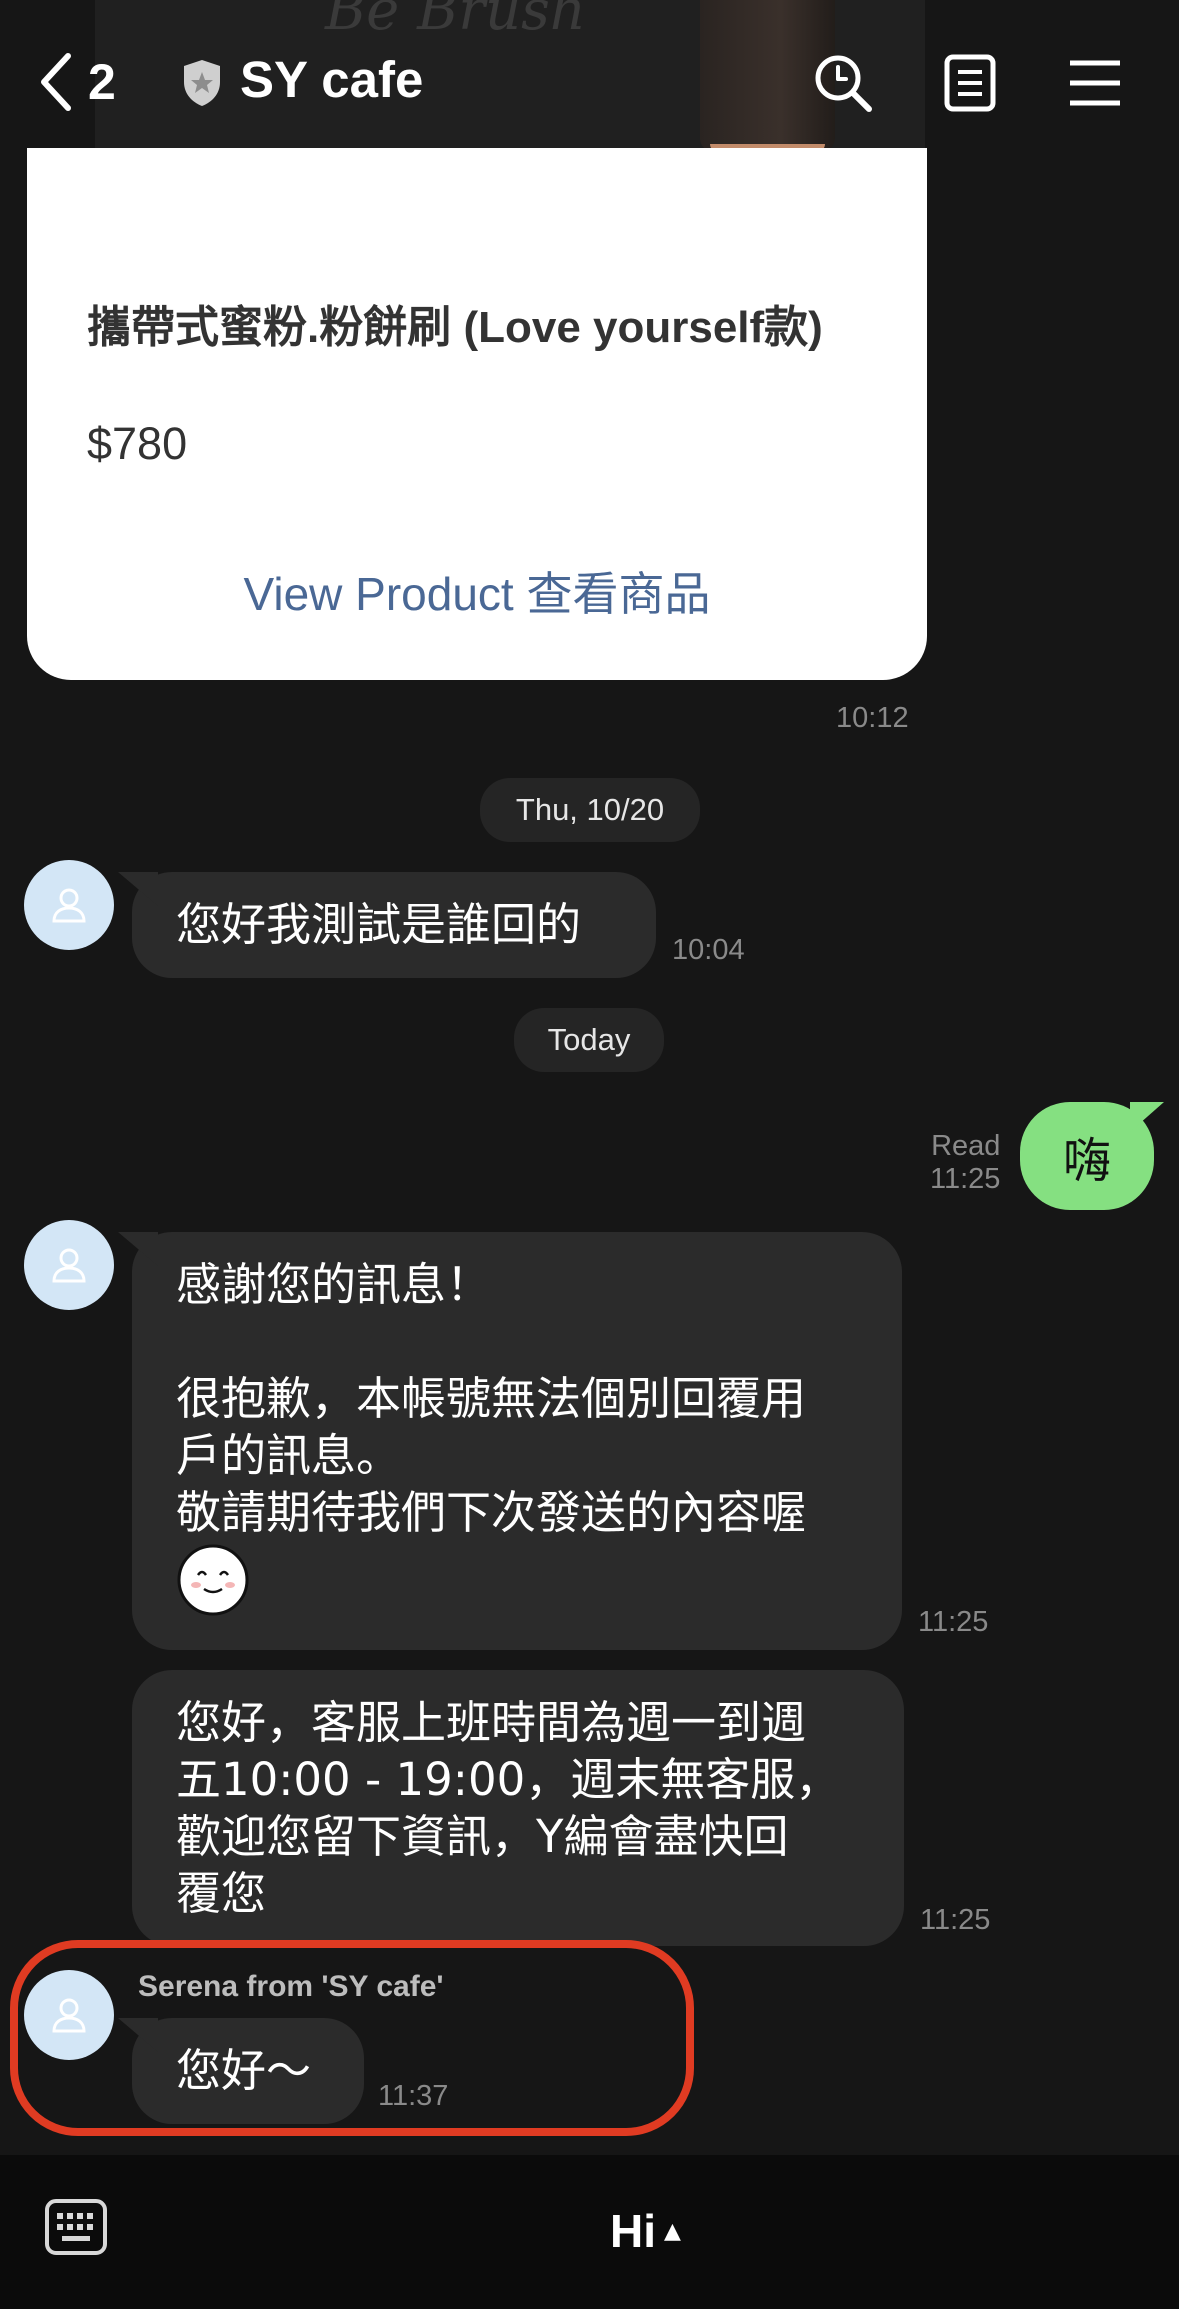  Describe the element at coordinates (508, 1779) in the screenshot. I see `message-line: 五10:00 - 19:00，週末無客服，` at that location.